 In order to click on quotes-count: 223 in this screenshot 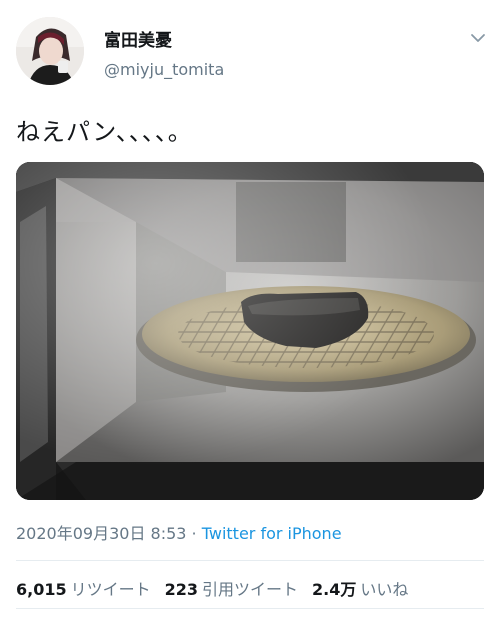, I will do `click(181, 589)`.